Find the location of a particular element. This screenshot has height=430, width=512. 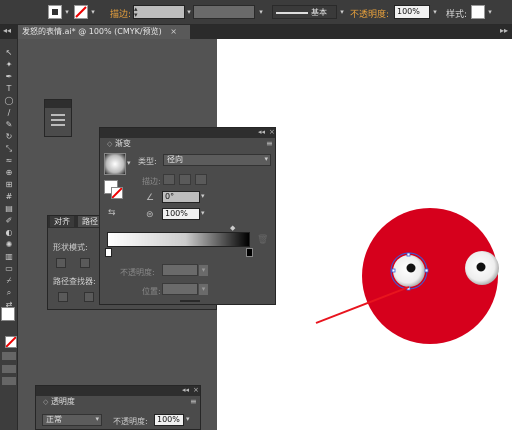

fill-stroke-stroke-icon is located at coordinates (117, 193).